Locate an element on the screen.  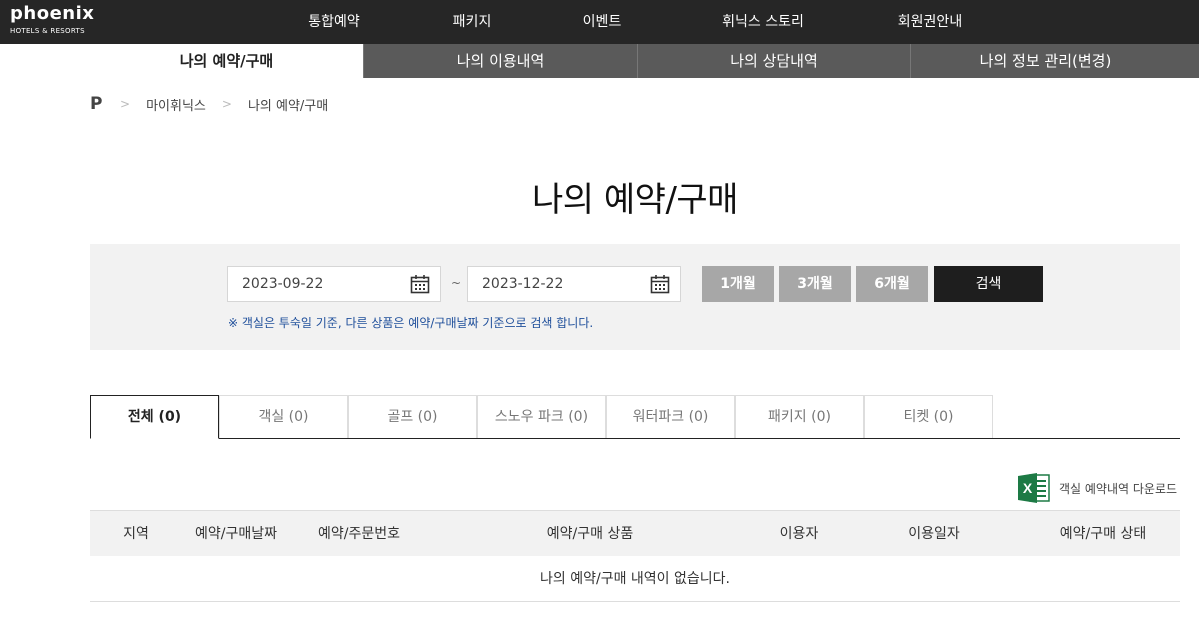
column-header-user: 이용자 is located at coordinates (799, 534).